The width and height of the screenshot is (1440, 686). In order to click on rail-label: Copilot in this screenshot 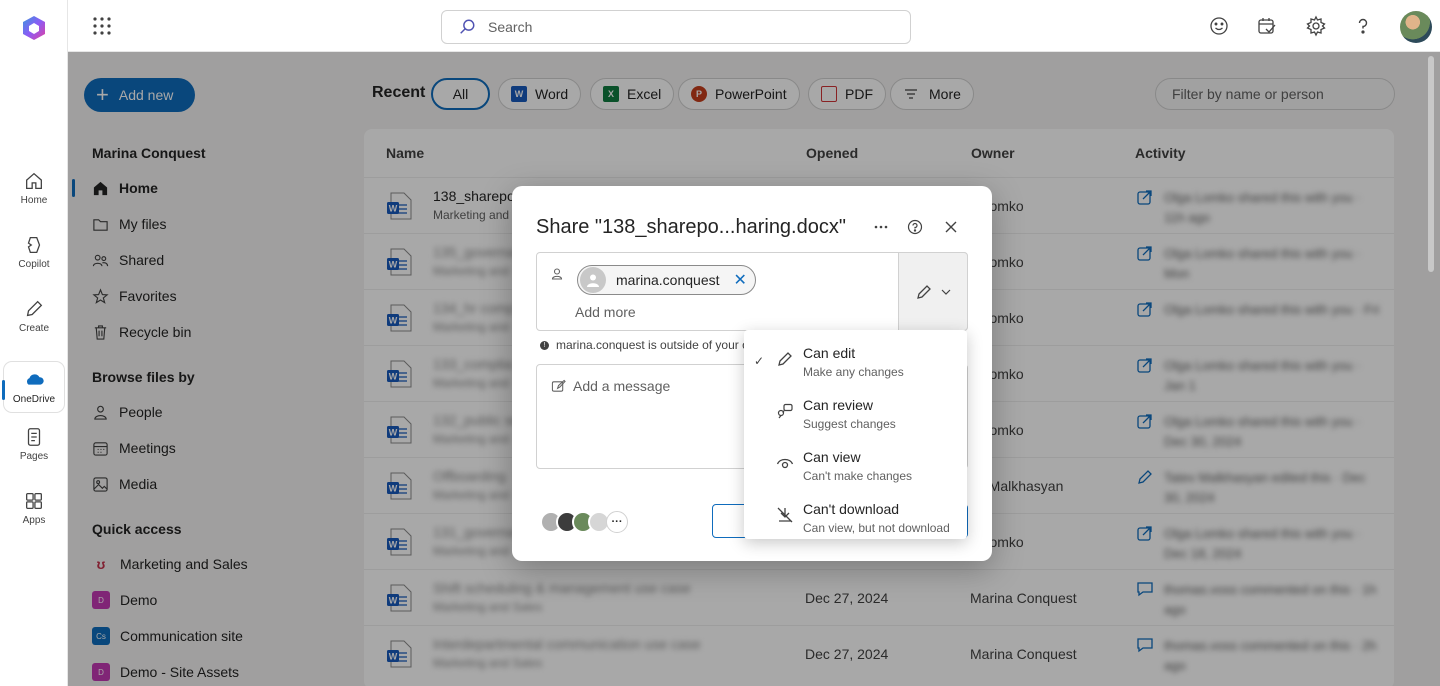, I will do `click(34, 264)`.